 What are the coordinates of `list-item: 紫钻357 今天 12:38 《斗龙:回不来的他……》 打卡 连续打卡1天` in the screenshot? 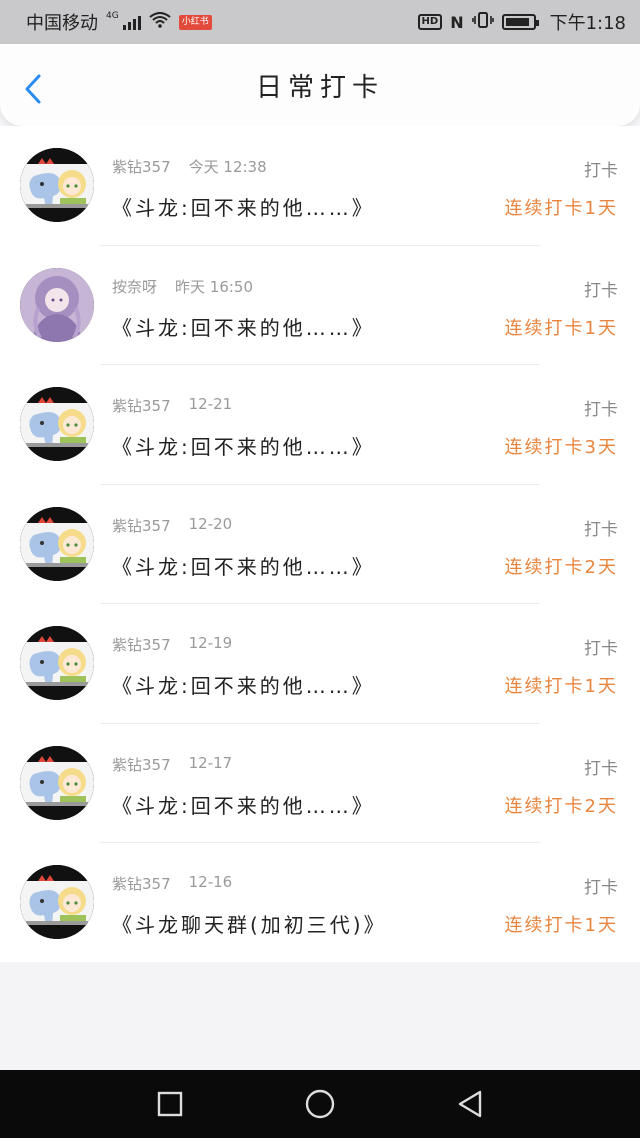 It's located at (320, 186).